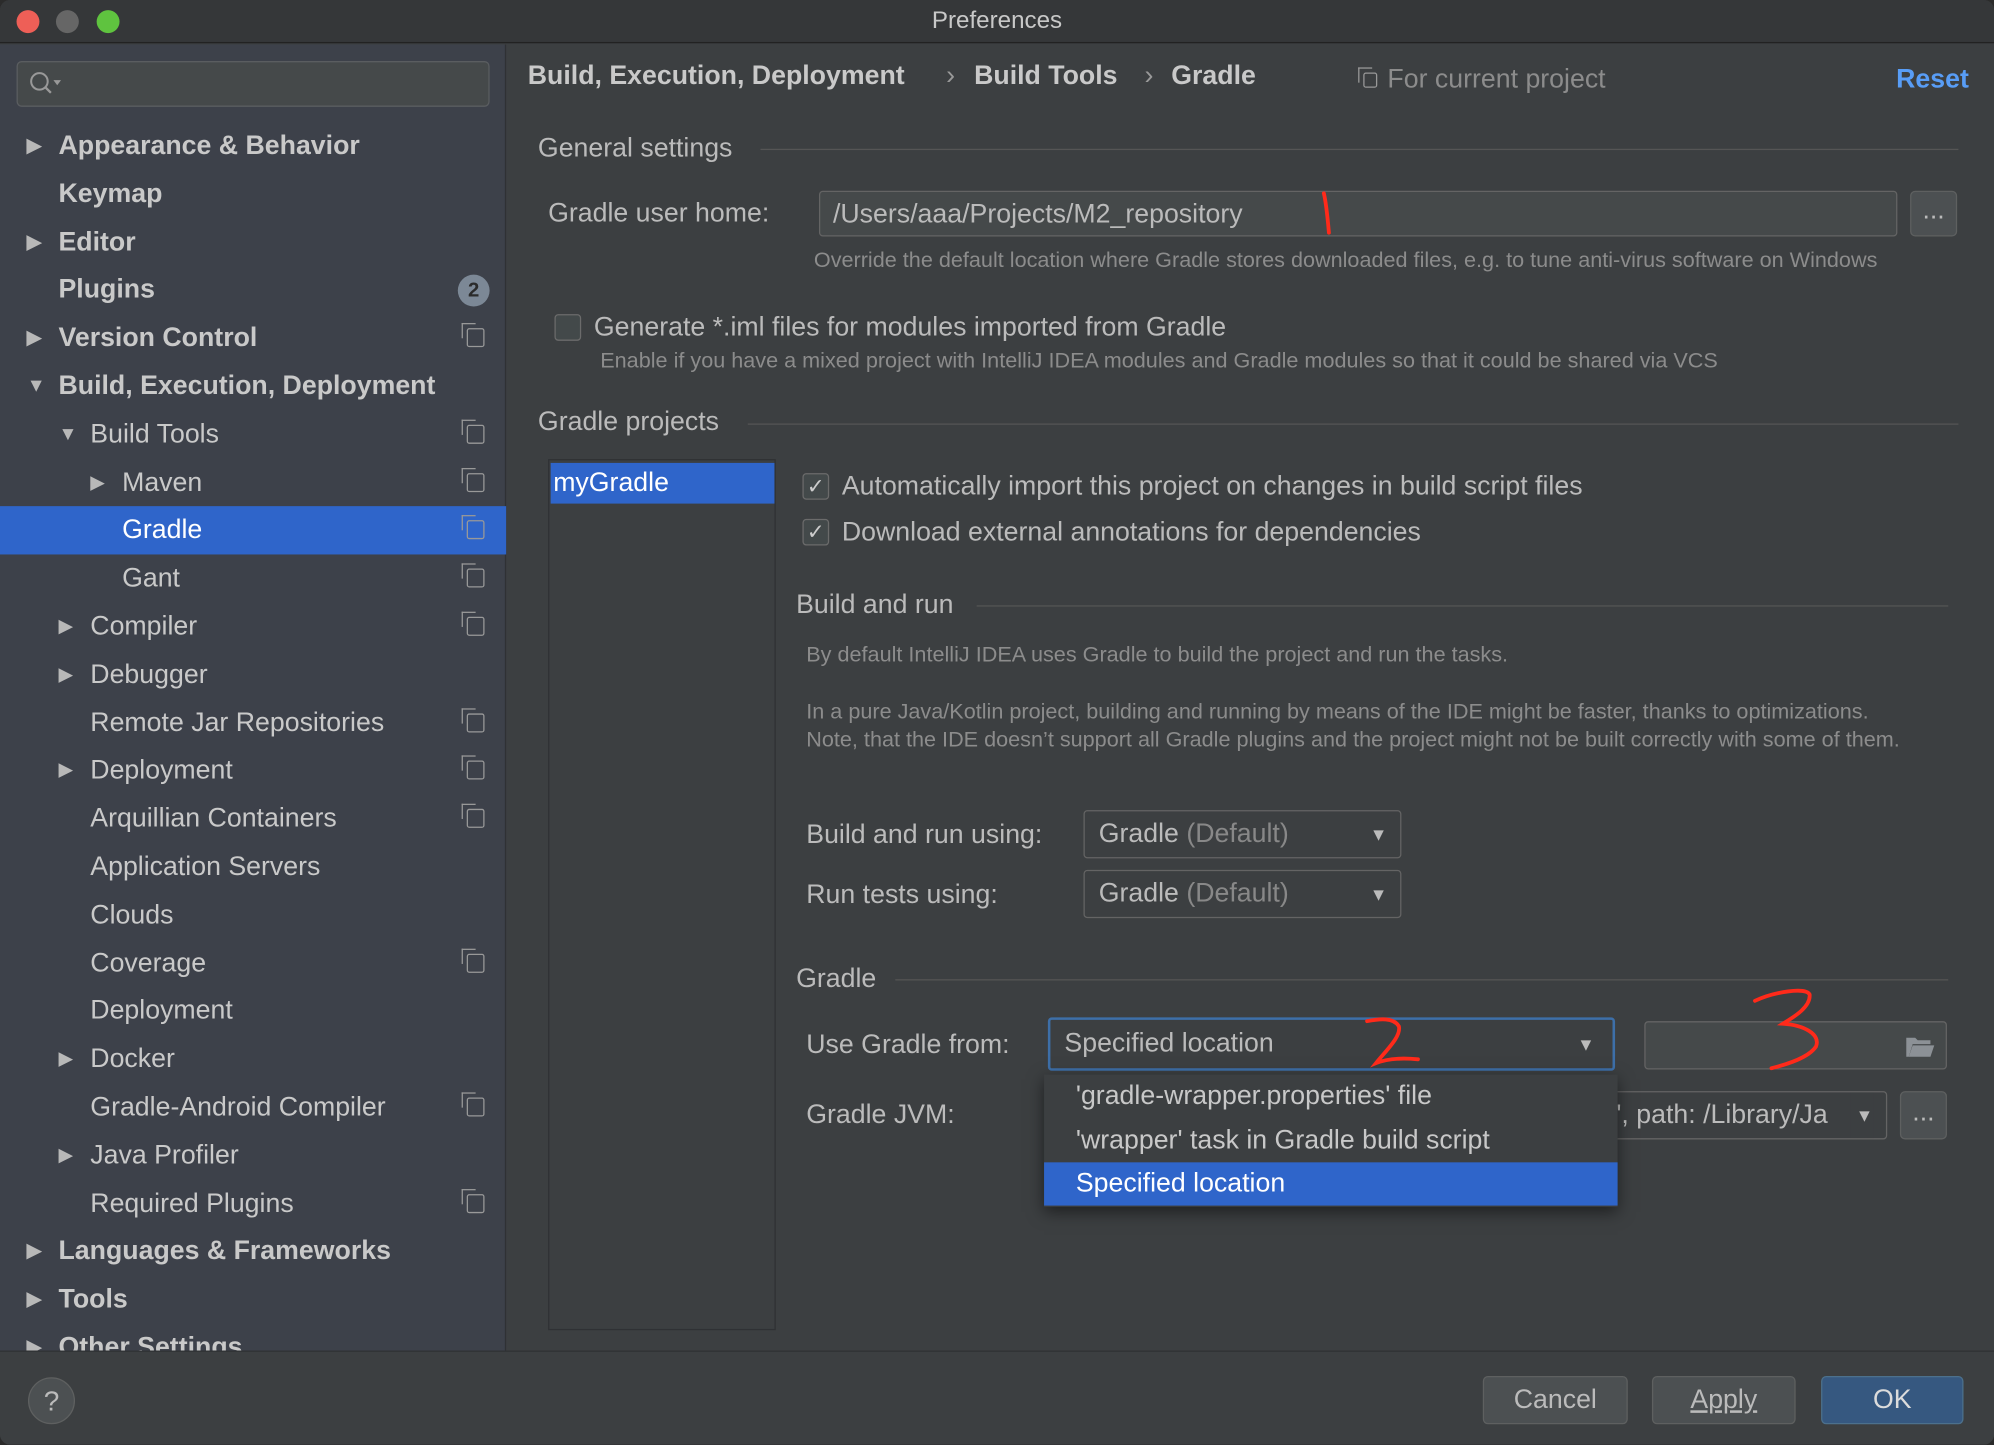 This screenshot has width=1994, height=1445. What do you see at coordinates (213, 818) in the screenshot?
I see `sidebar-item-label: Arquillian Containers` at bounding box center [213, 818].